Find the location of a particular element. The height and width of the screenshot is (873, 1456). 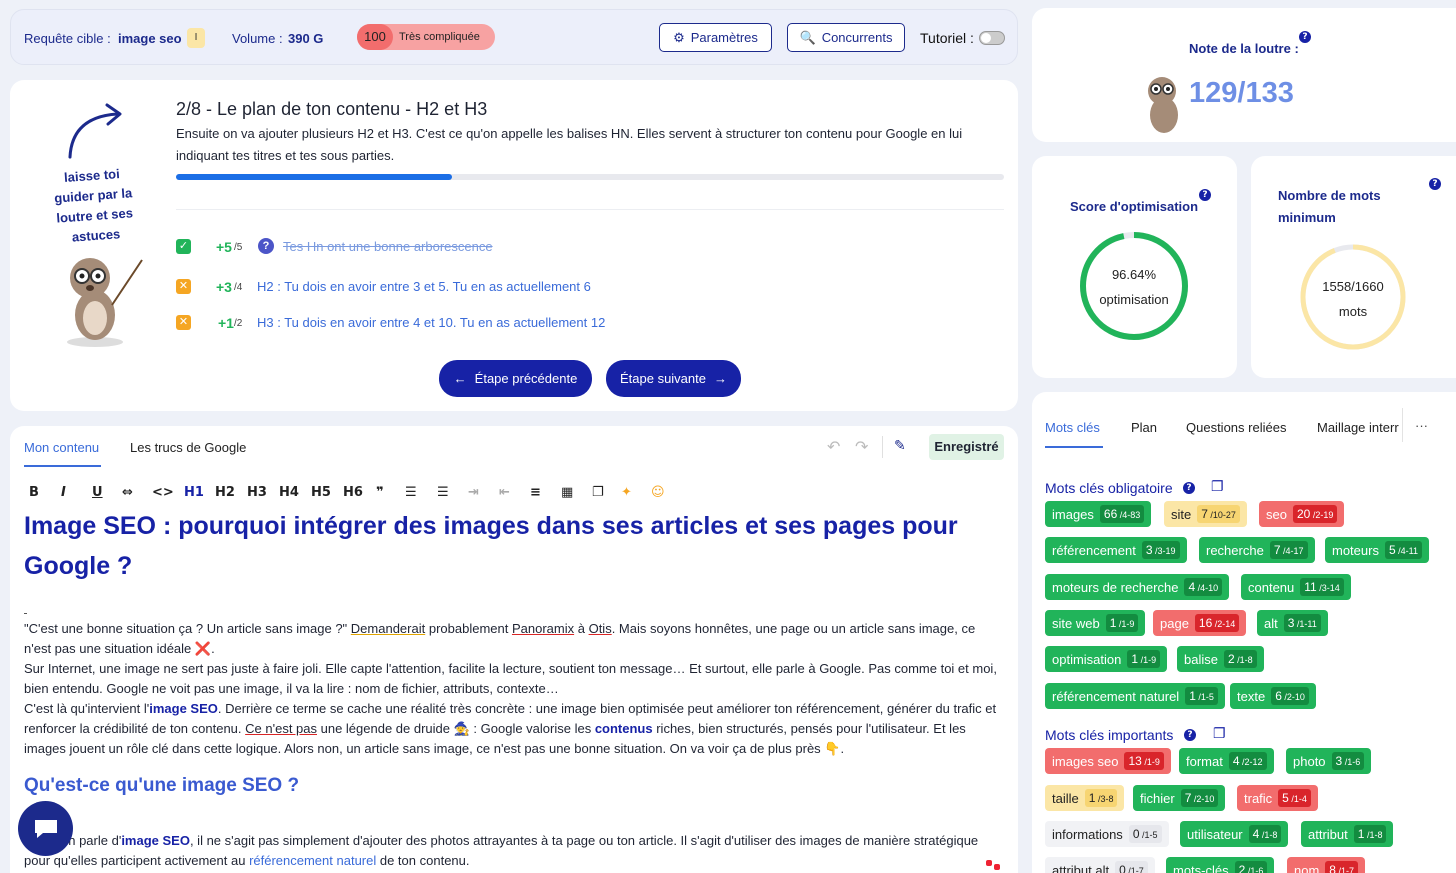

keyword-highlight: contenus is located at coordinates (623, 728).